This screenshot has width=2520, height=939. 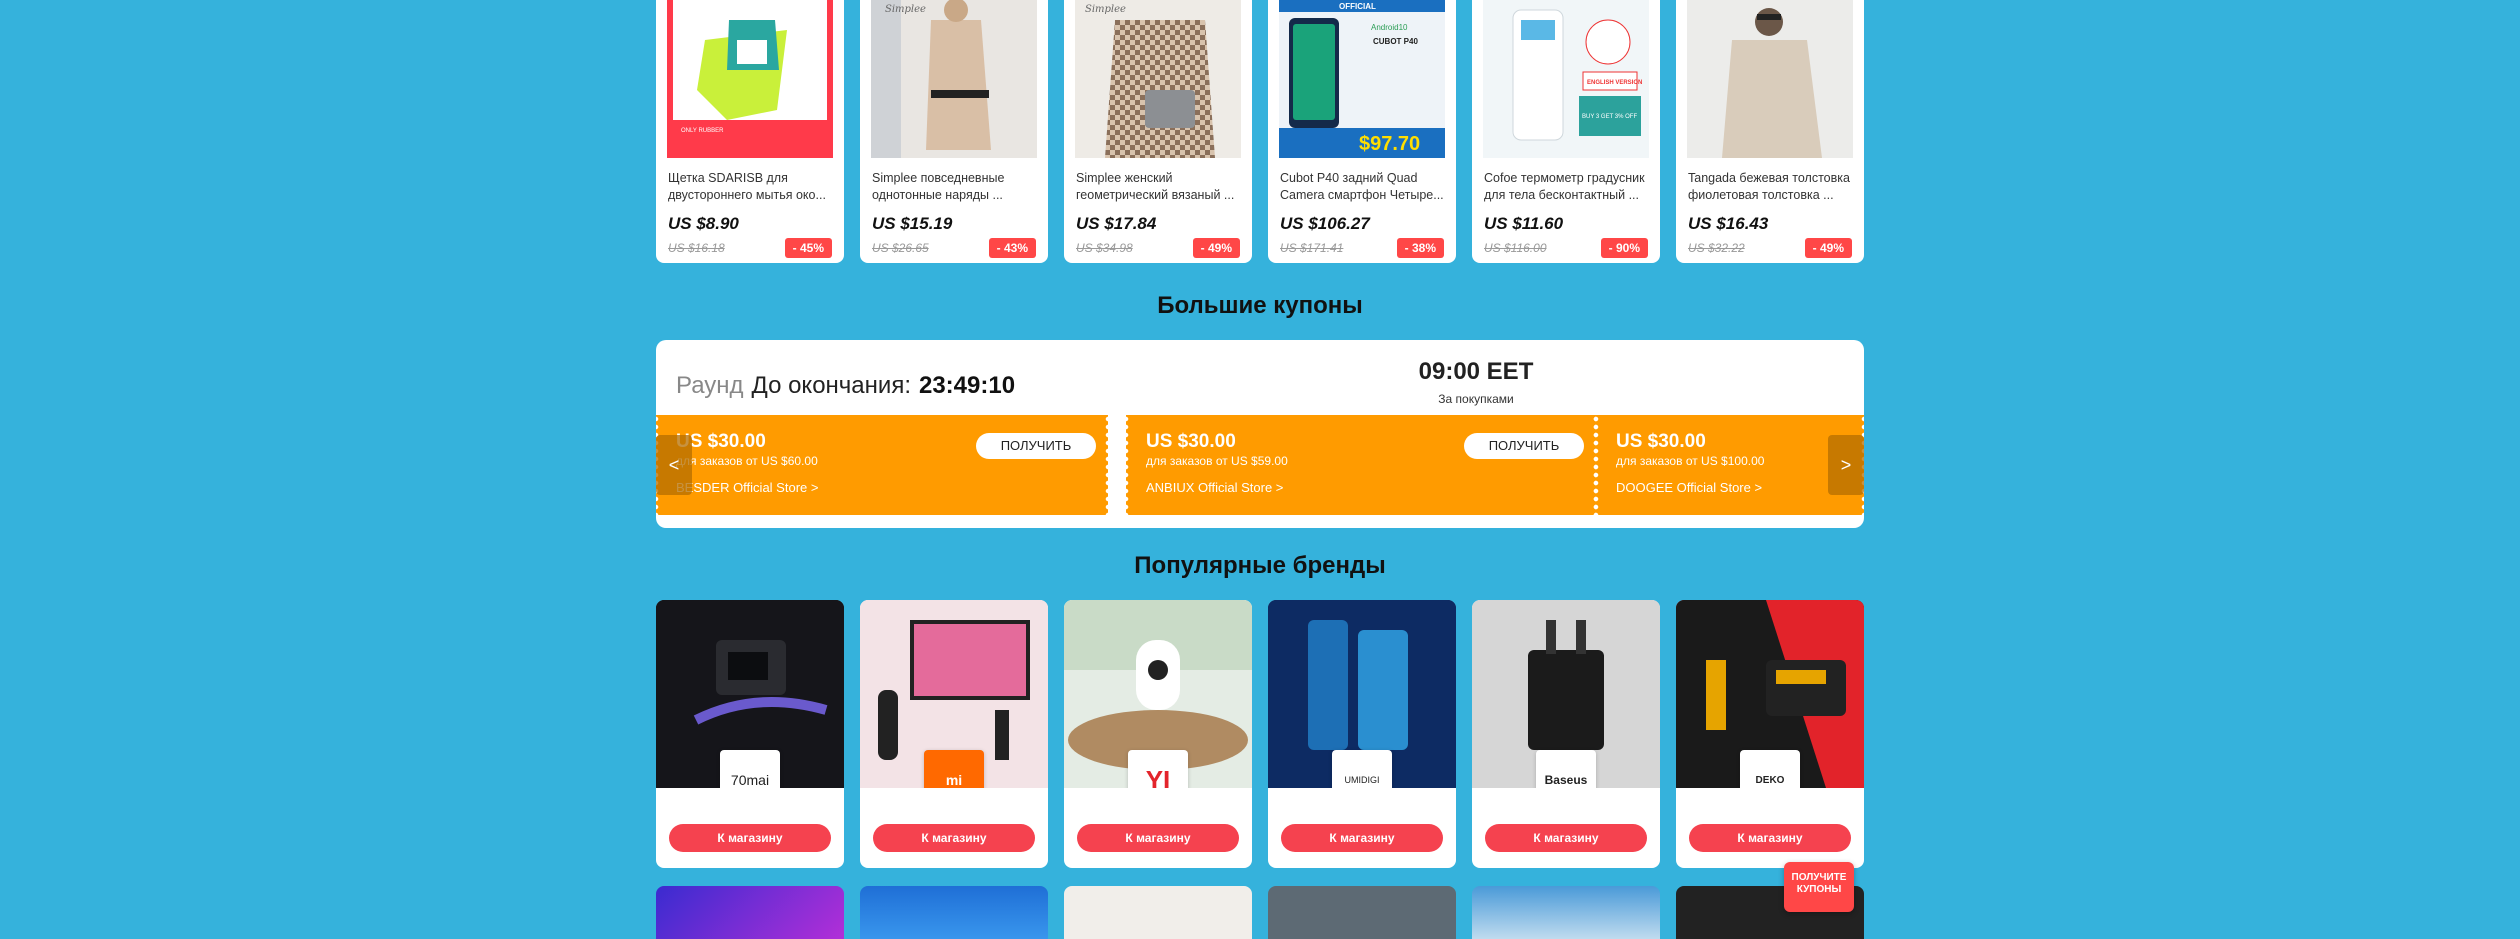 I want to click on brand-logo: DEKO, so click(x=1770, y=769).